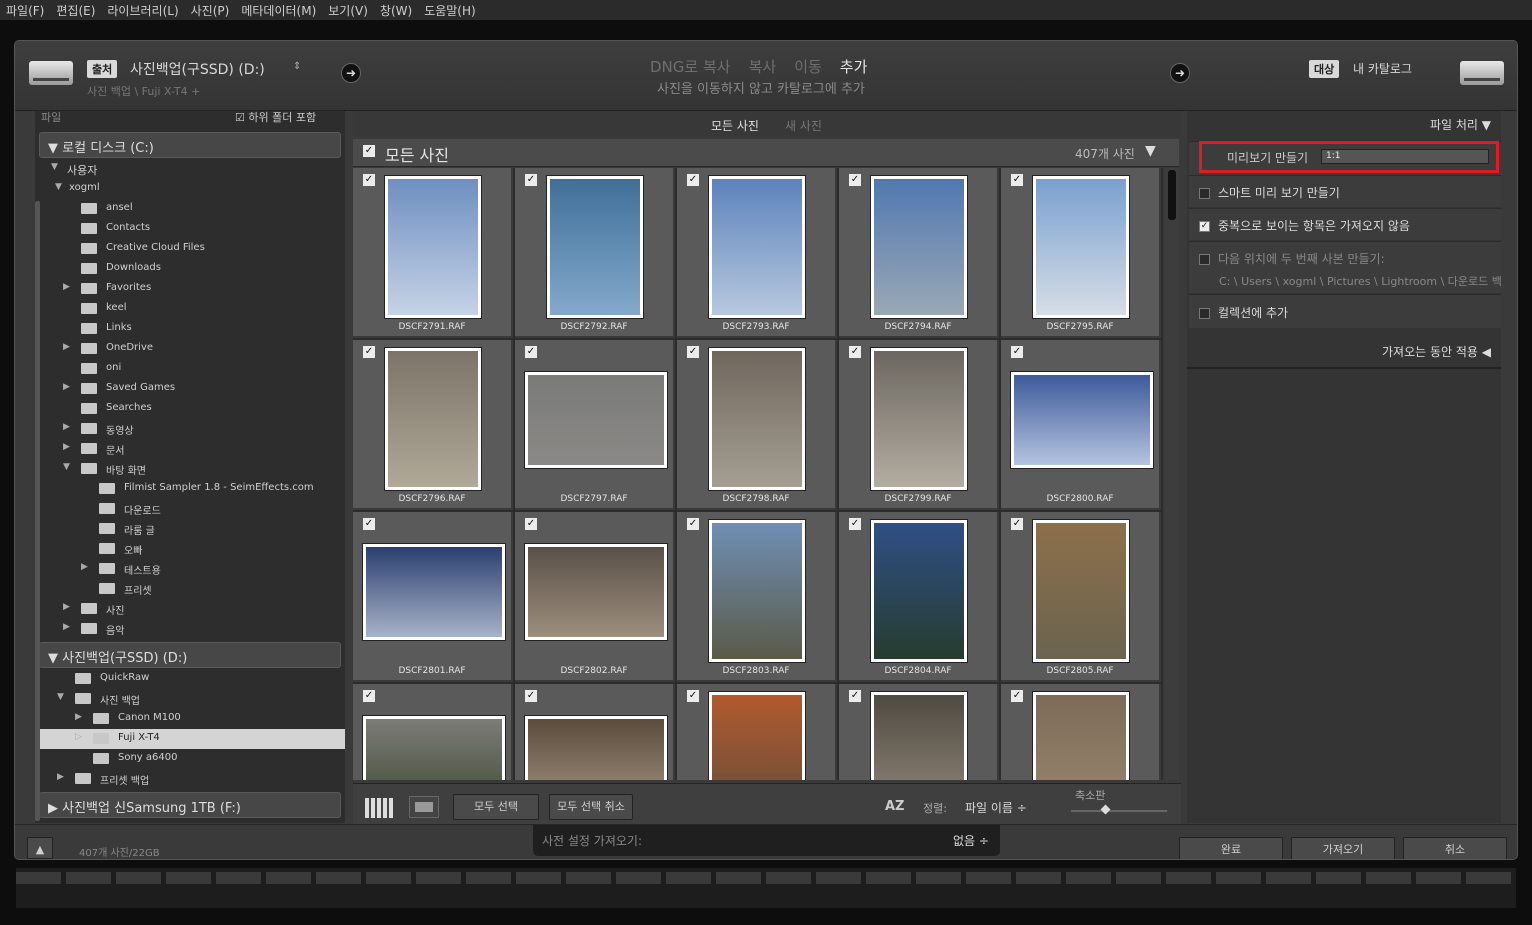  I want to click on photo-cell: ✓ DSCF2791.RAF, so click(433, 253).